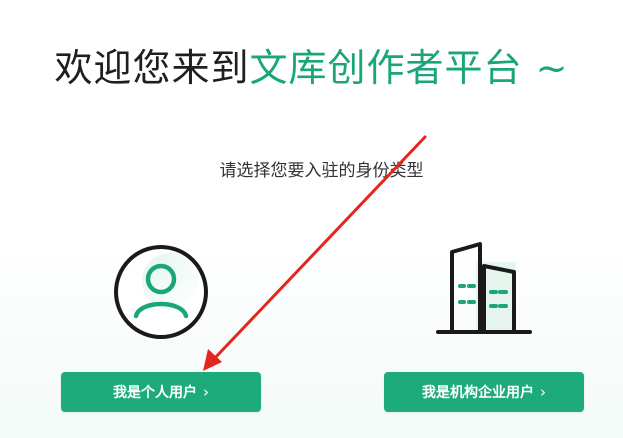 The height and width of the screenshot is (438, 623). I want to click on organization-user-button: 我是机构企业用户 ›, so click(484, 392).